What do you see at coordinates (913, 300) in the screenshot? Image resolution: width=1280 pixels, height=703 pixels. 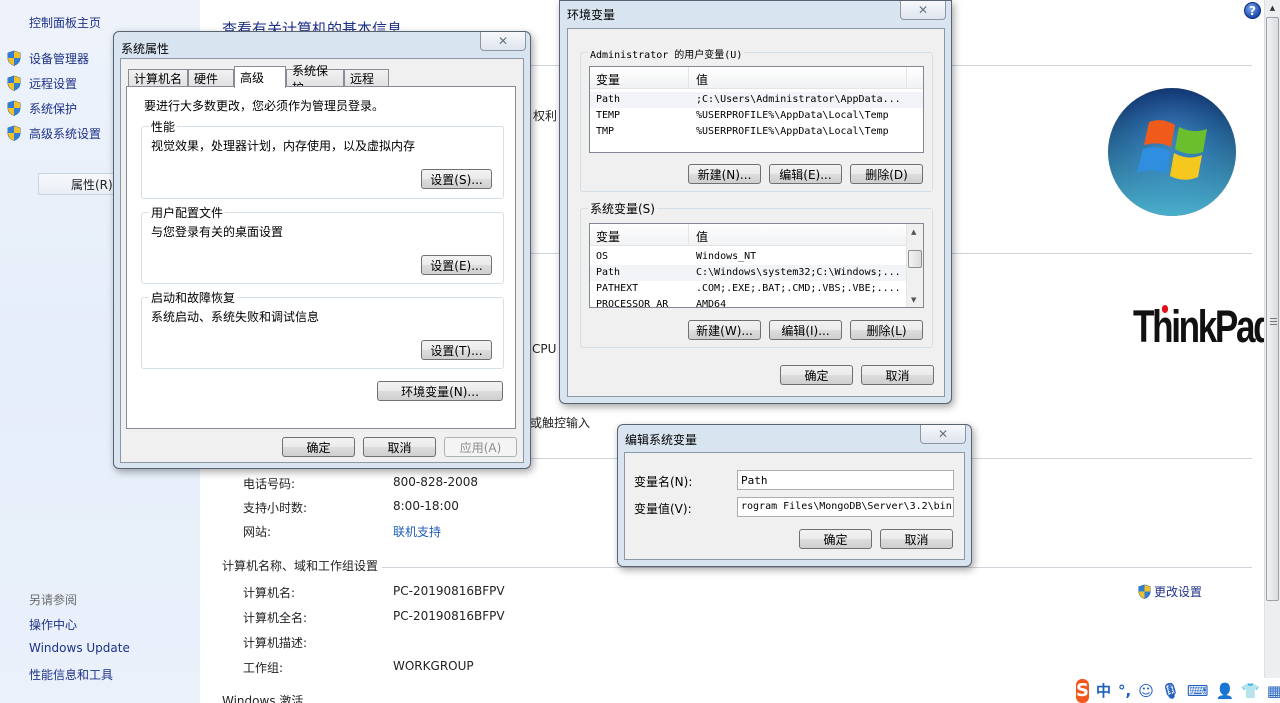 I see `scroll-down-arrow-icon: ▼` at bounding box center [913, 300].